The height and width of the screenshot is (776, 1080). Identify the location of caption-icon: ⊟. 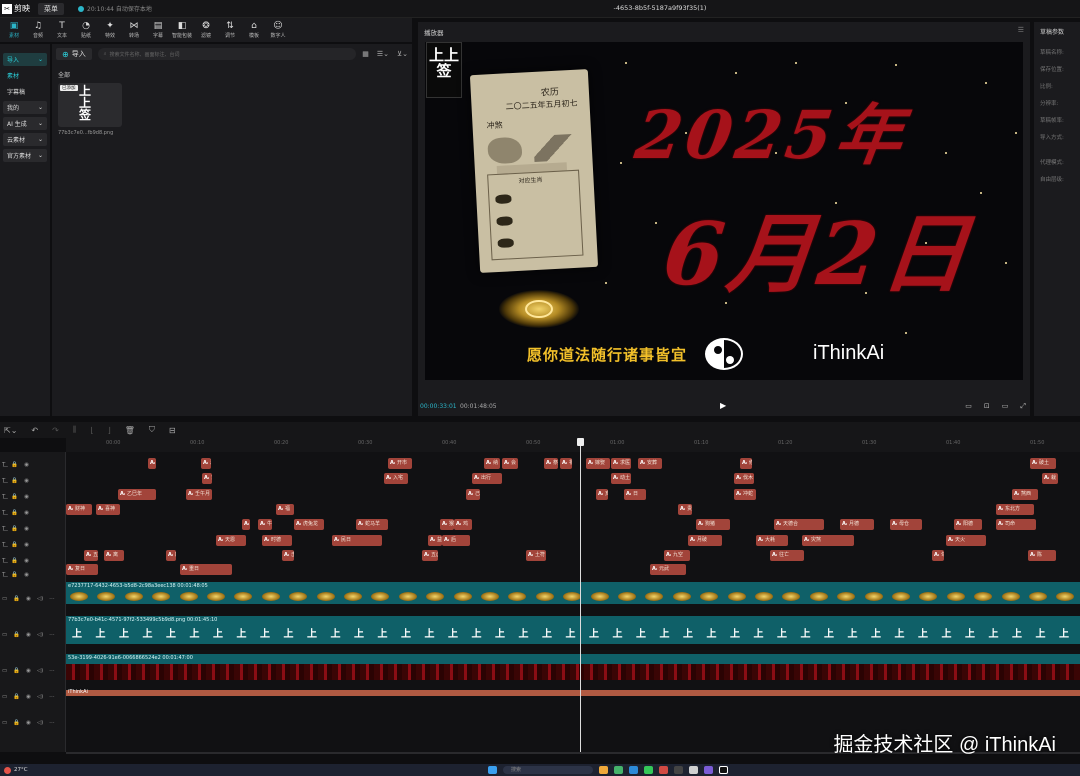
(172, 430).